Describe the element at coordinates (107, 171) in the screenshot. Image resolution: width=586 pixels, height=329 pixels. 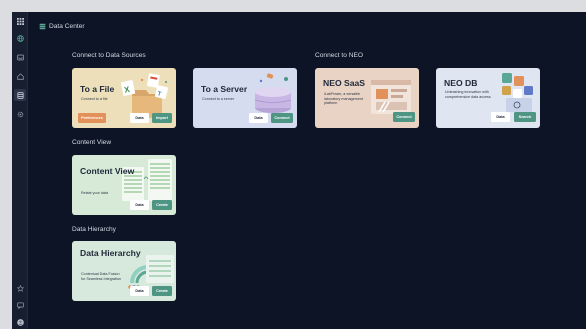
I see `card-title: Content View` at that location.